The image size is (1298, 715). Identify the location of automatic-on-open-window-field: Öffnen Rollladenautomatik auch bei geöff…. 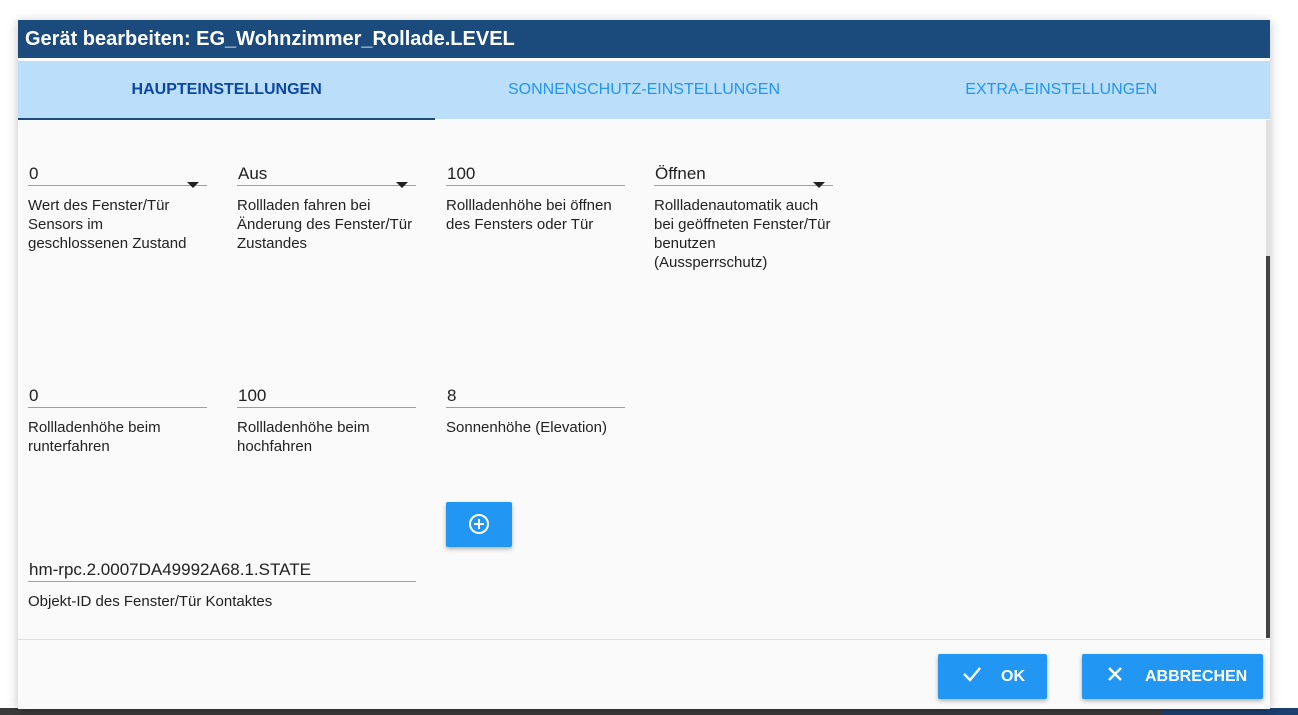
(743, 206).